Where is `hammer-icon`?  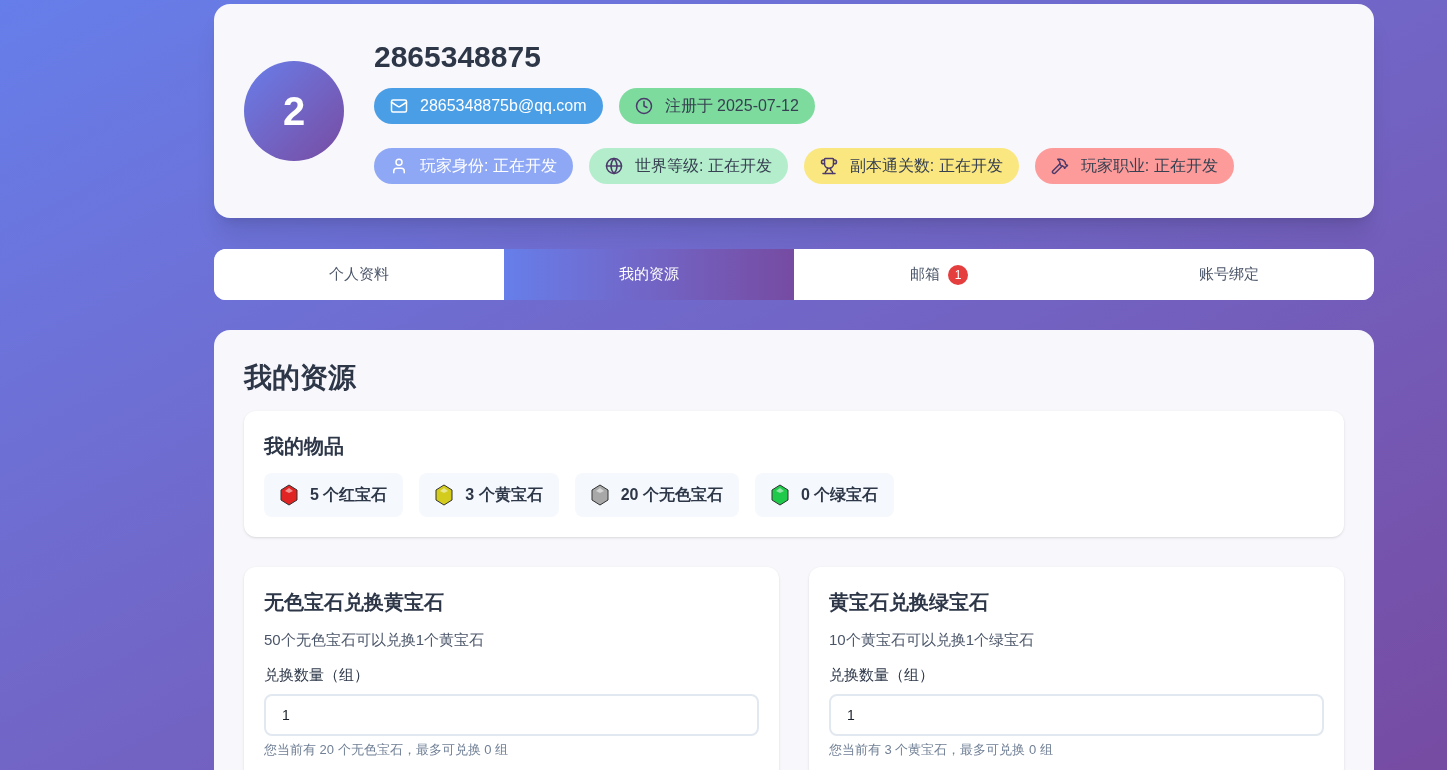 hammer-icon is located at coordinates (1059, 165).